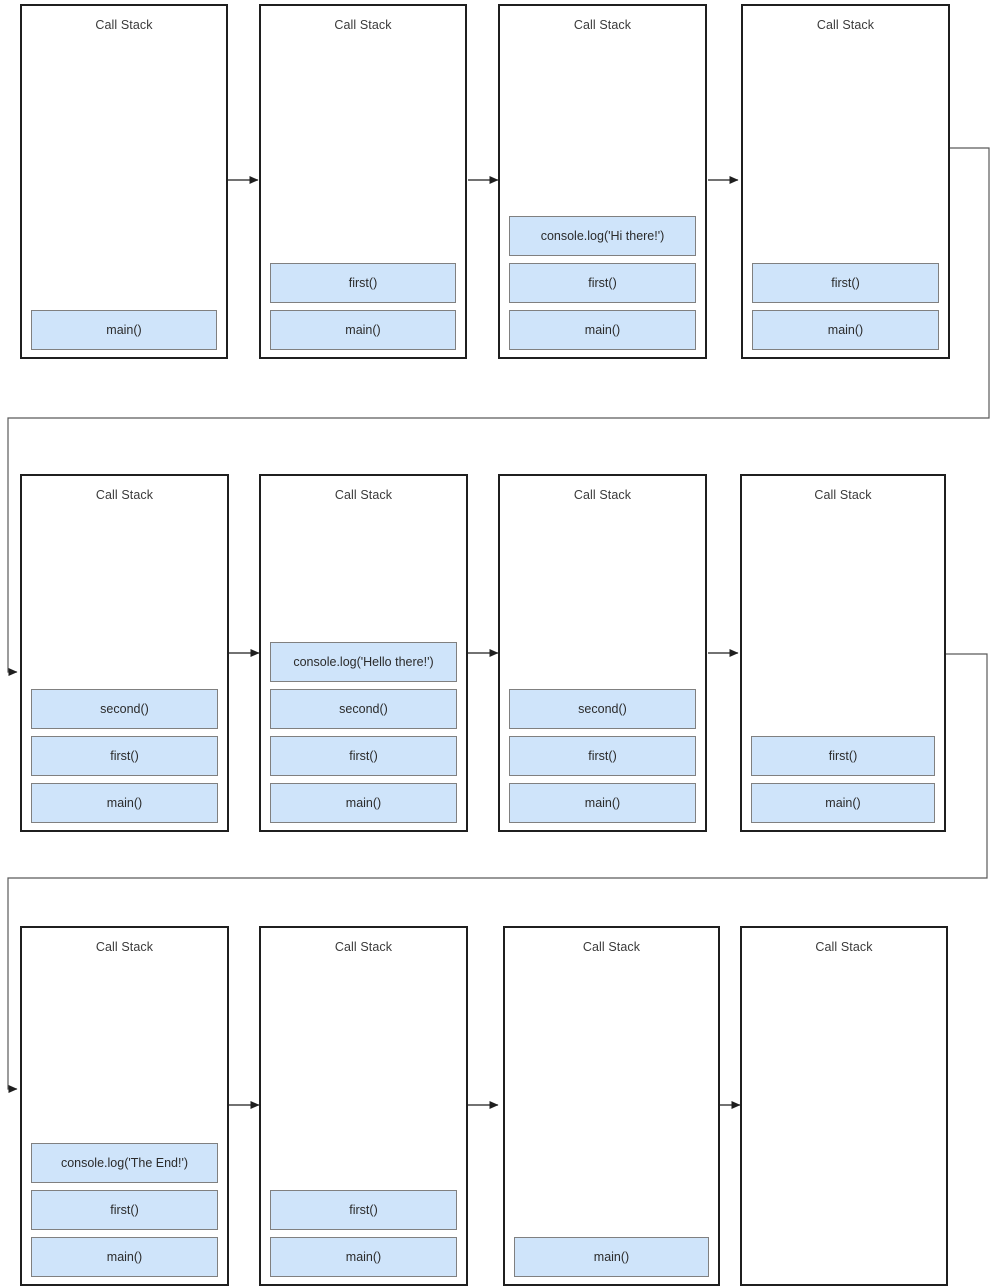 The image size is (1000, 1286). I want to click on stack-frame: console.log('The End!'), so click(124, 1163).